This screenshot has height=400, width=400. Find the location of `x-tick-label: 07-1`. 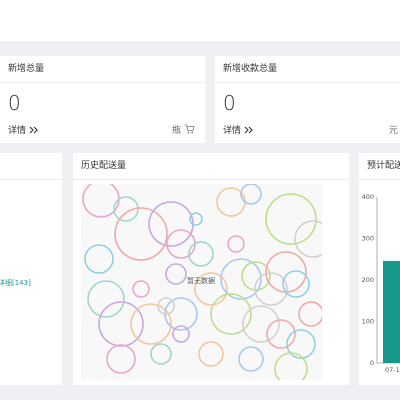

x-tick-label: 07-1 is located at coordinates (392, 370).